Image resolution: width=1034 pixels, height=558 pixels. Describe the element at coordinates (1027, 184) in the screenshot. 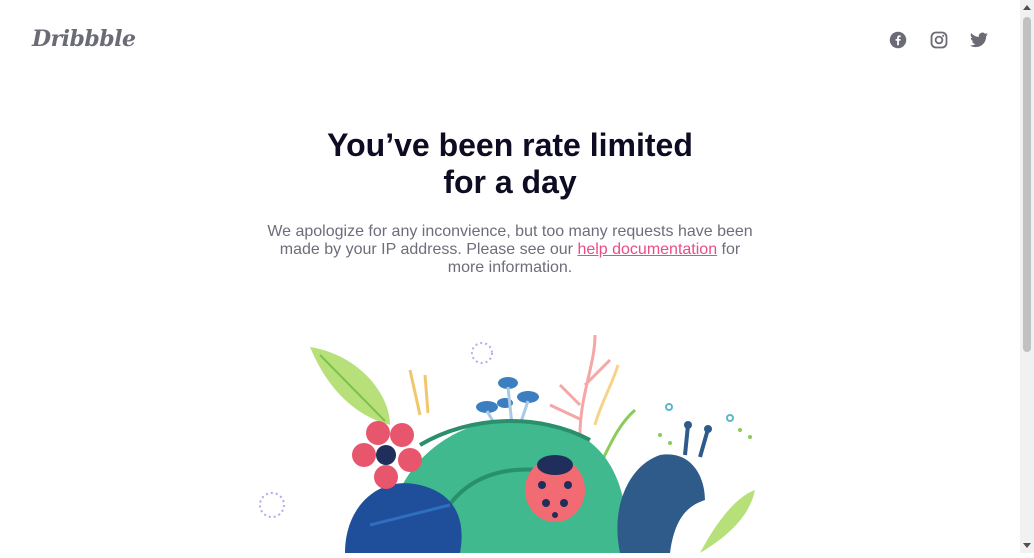

I see `scroll-thumb` at that location.